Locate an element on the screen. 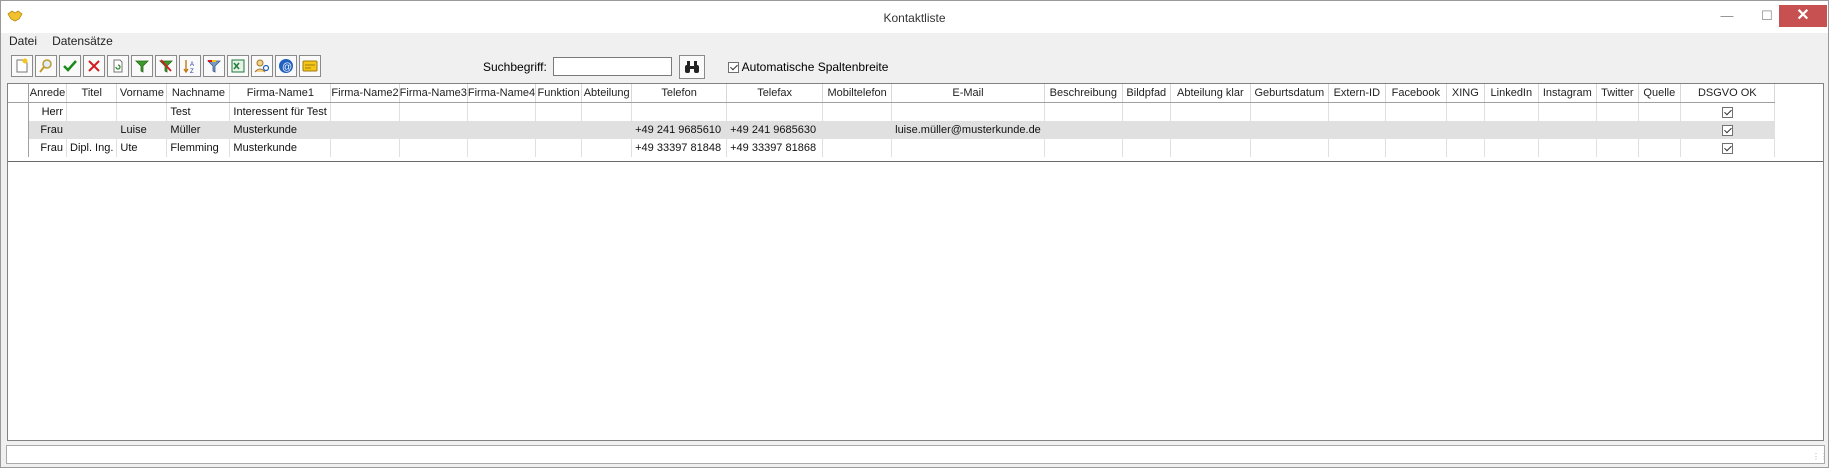  table-cell: +49 33397 81868 is located at coordinates (775, 148).